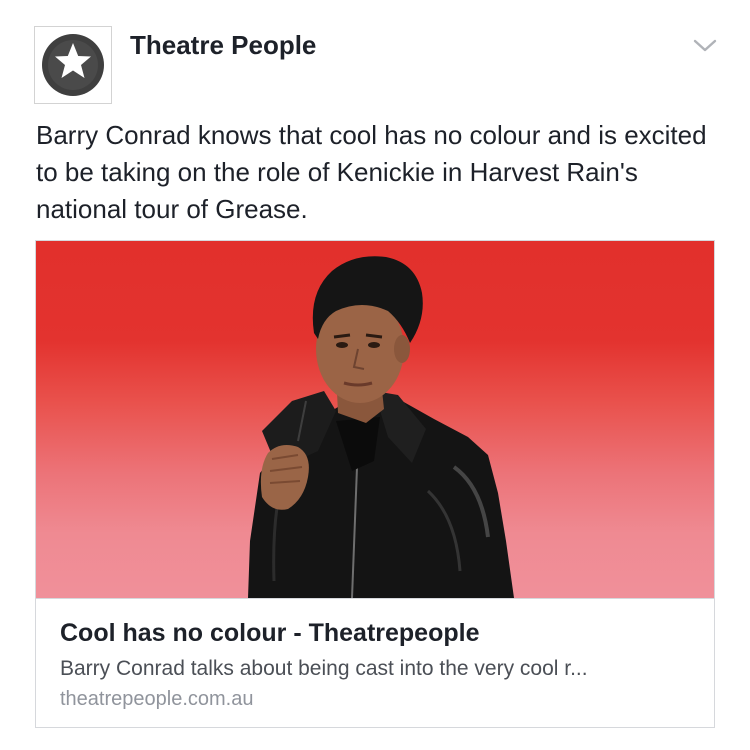  Describe the element at coordinates (157, 699) in the screenshot. I see `link-domain: theatrepeople.com.au` at that location.